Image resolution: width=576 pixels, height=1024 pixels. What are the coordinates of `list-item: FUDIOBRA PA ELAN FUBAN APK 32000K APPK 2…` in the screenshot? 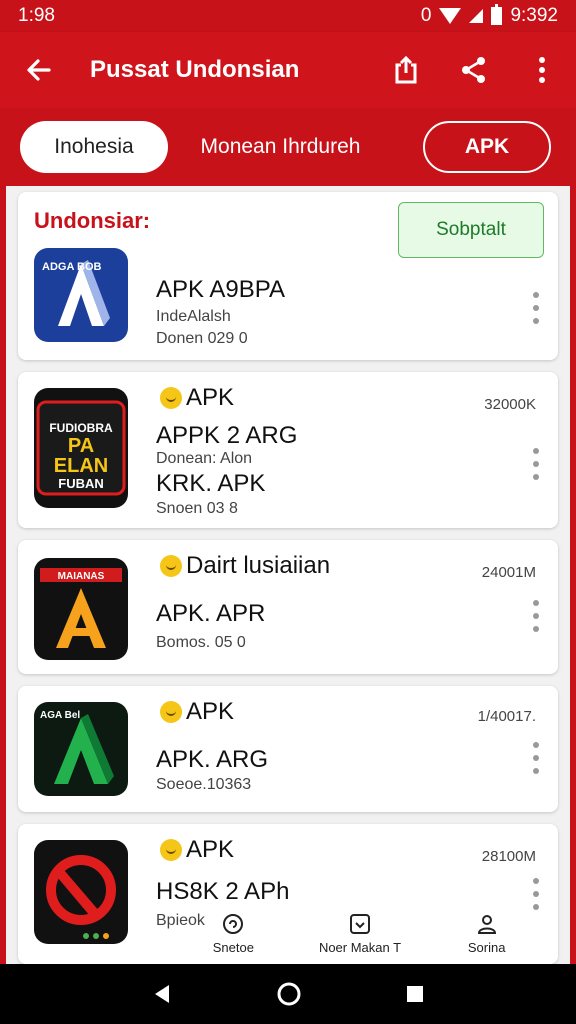 It's located at (288, 450).